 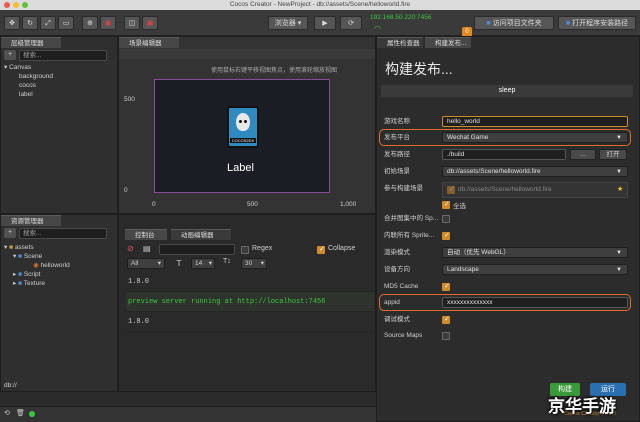 I want to click on folder-icon: ■, so click(x=488, y=23).